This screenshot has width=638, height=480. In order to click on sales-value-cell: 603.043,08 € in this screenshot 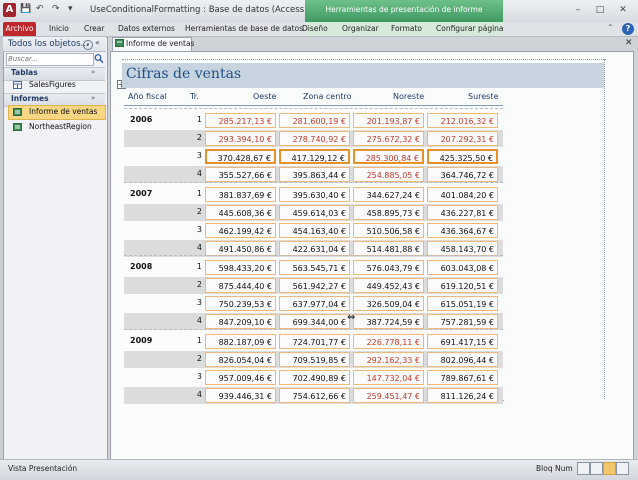, I will do `click(462, 267)`.